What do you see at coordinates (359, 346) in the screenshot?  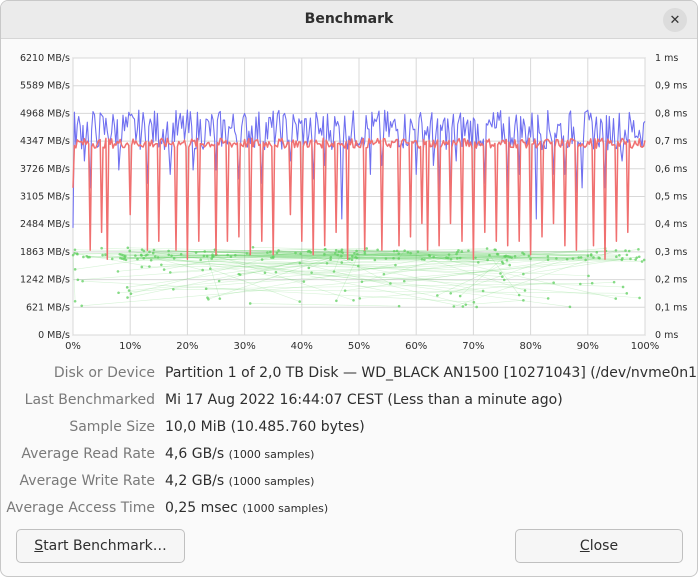 I see `x-tick-label: 50%` at bounding box center [359, 346].